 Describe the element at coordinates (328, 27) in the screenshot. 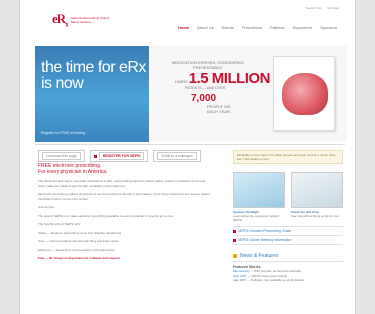

I see `nav-item-sponsors: Sponsors` at that location.